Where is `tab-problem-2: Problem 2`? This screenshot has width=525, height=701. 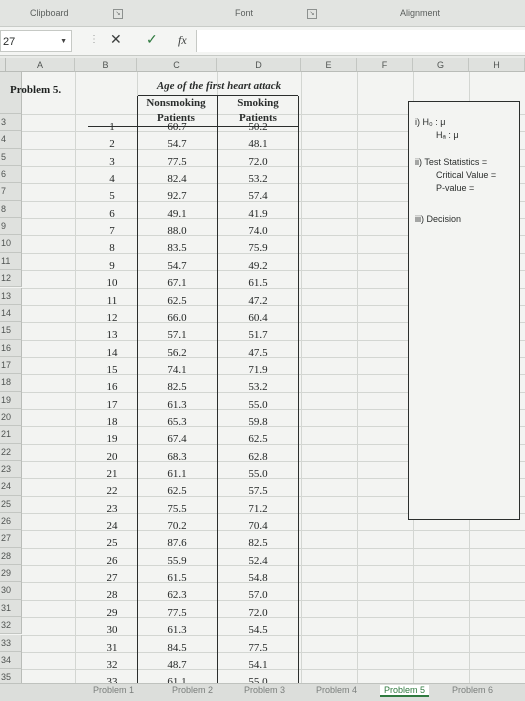 tab-problem-2: Problem 2 is located at coordinates (192, 690).